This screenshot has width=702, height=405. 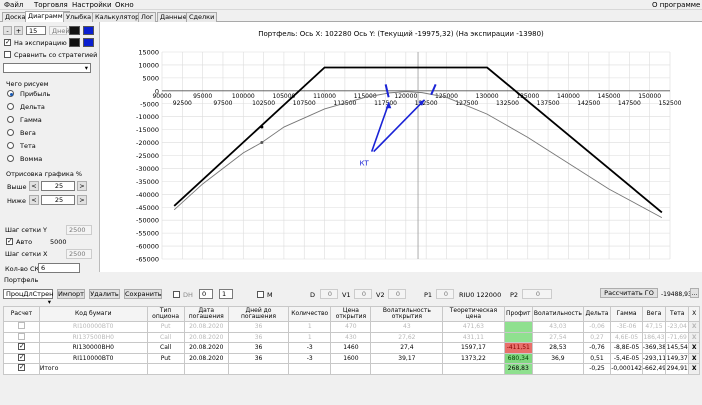 I want to click on below-increase-button: >, so click(x=82, y=200).